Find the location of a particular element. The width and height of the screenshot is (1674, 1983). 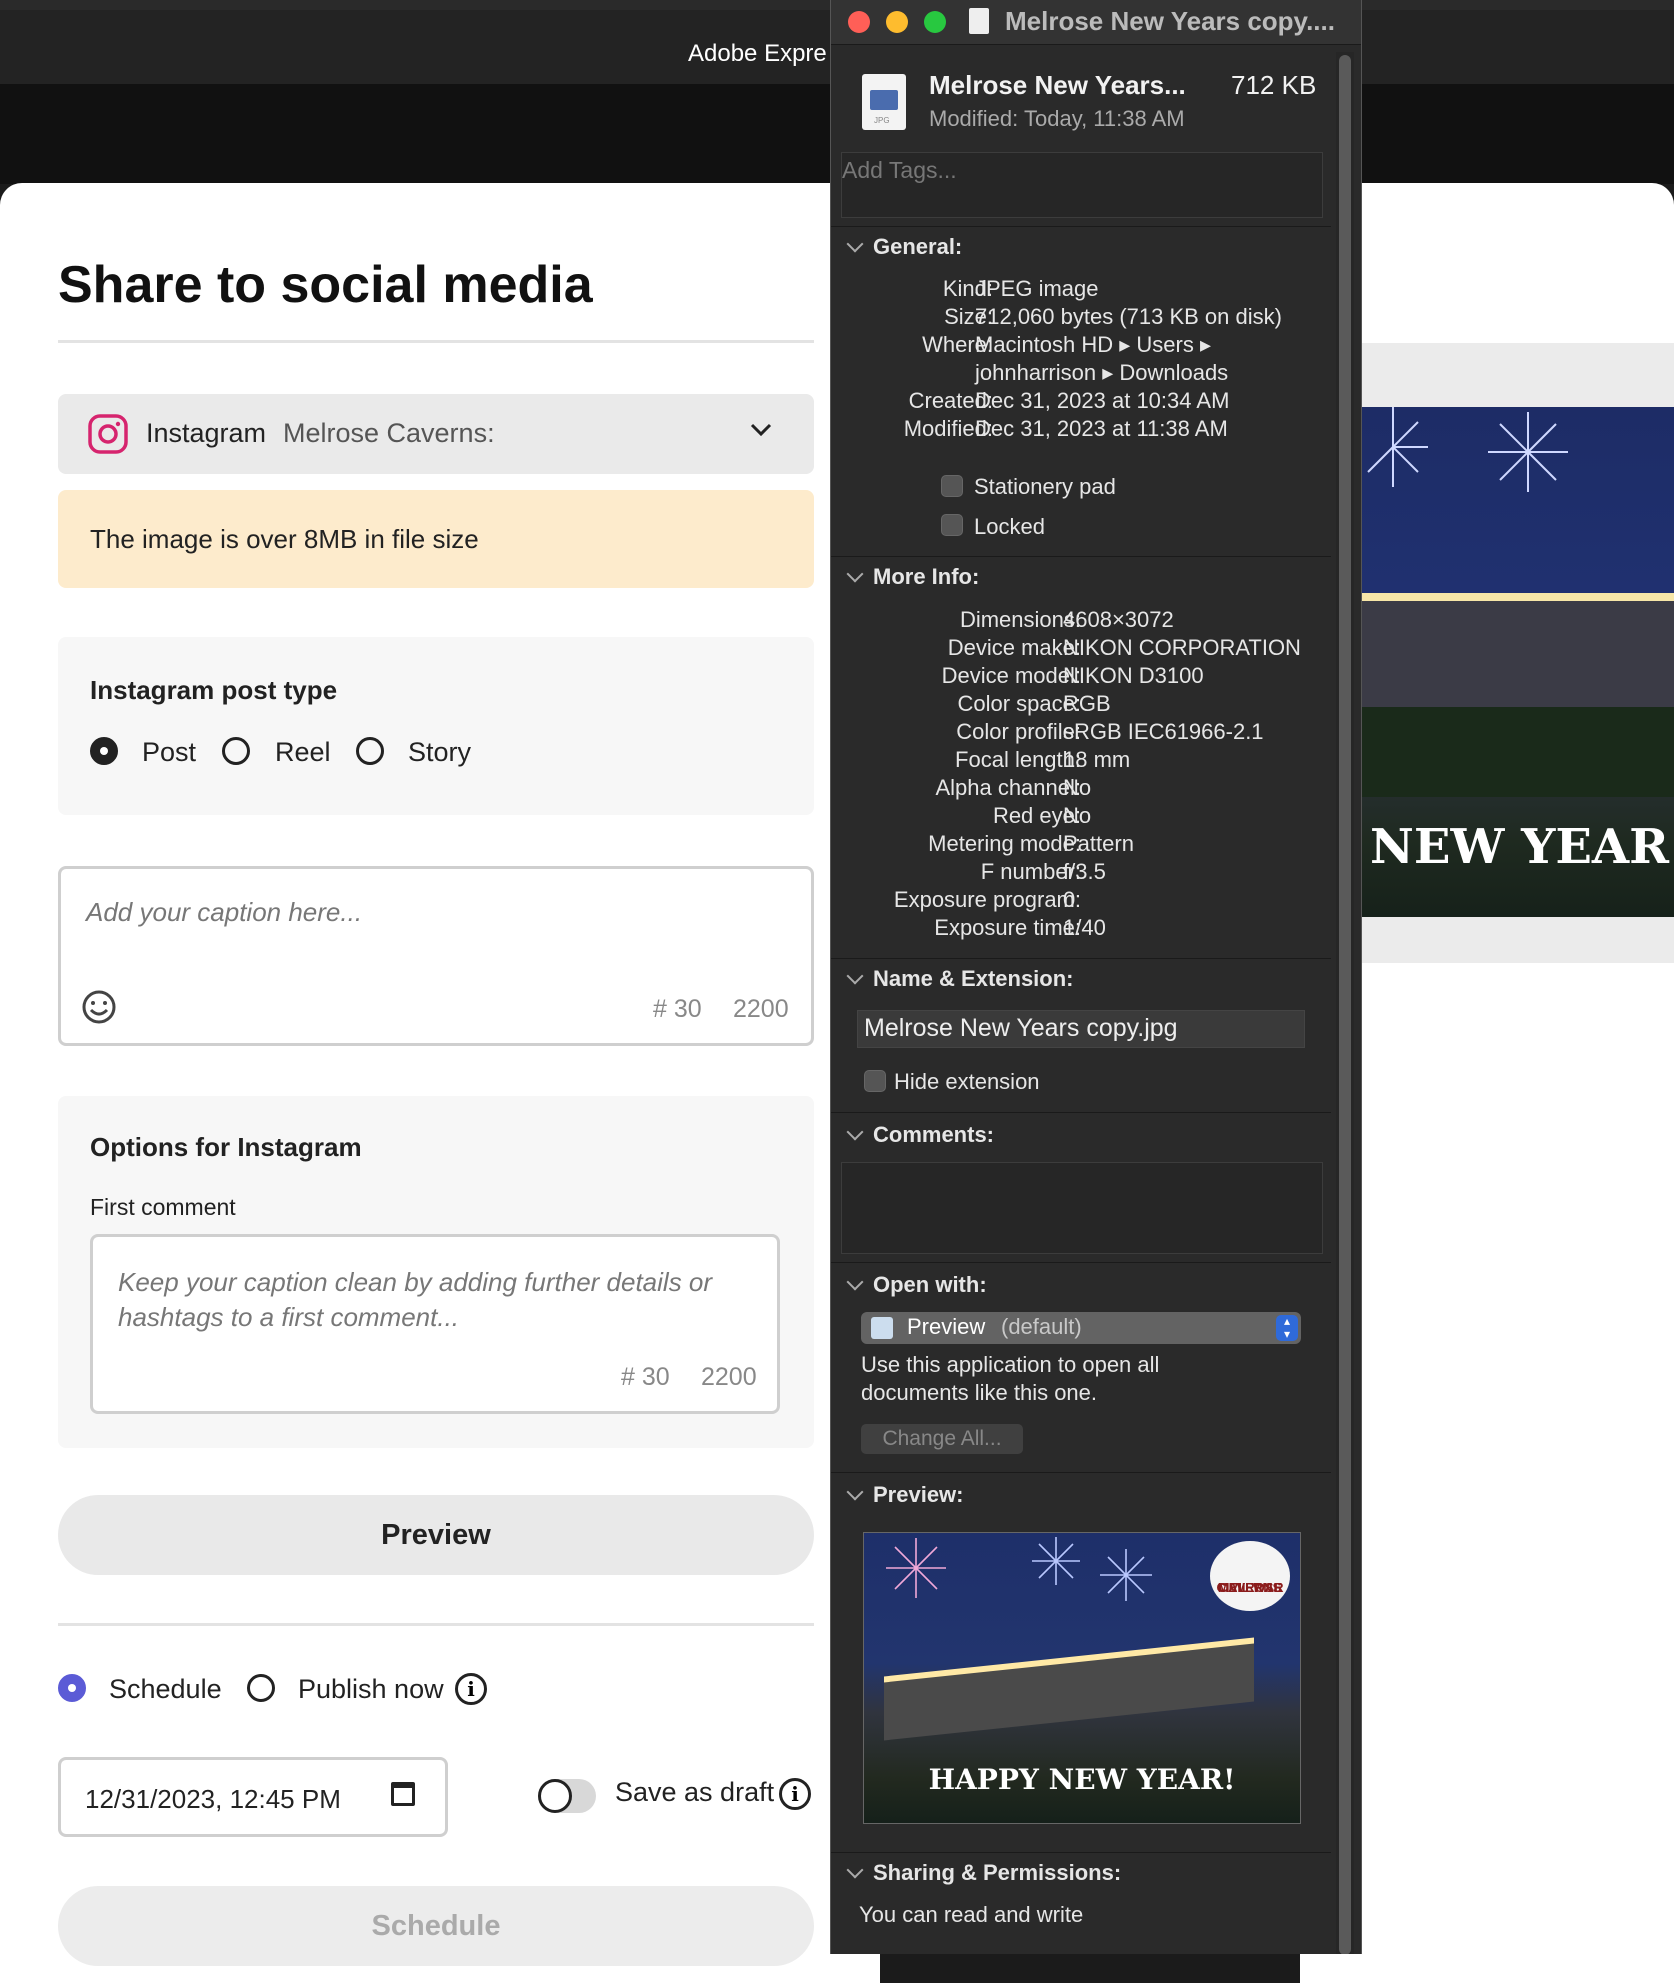

account-network: Instagram is located at coordinates (206, 433).